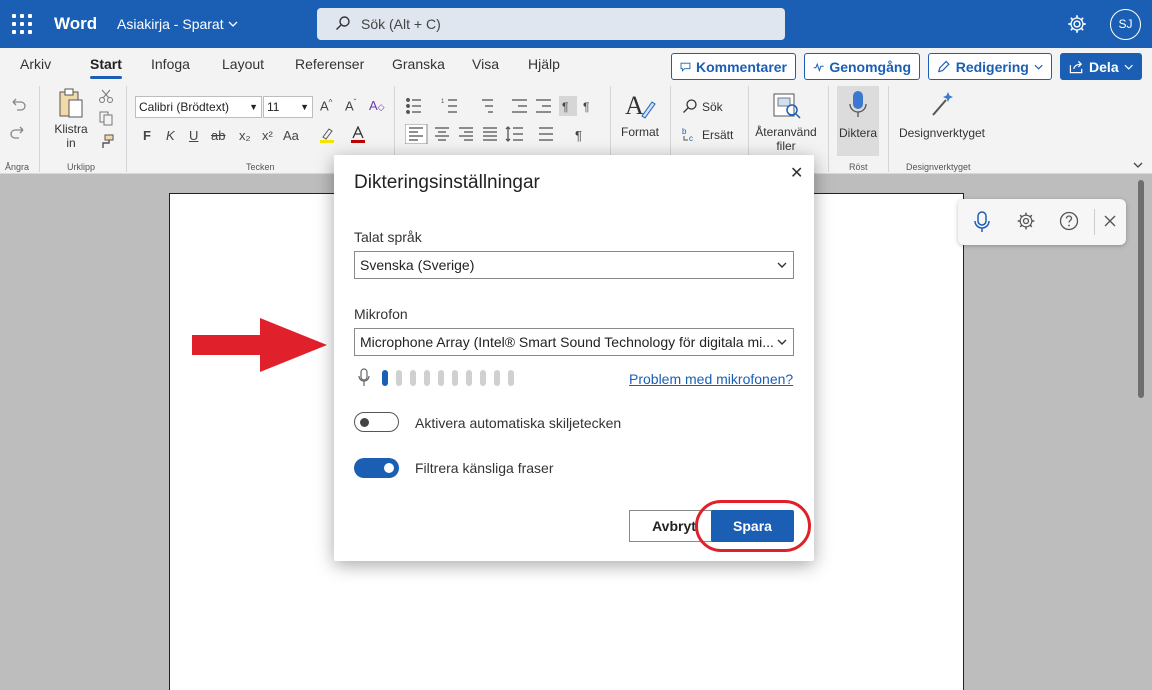 Image resolution: width=1152 pixels, height=690 pixels. Describe the element at coordinates (639, 132) in the screenshot. I see `styles-label: Format` at that location.